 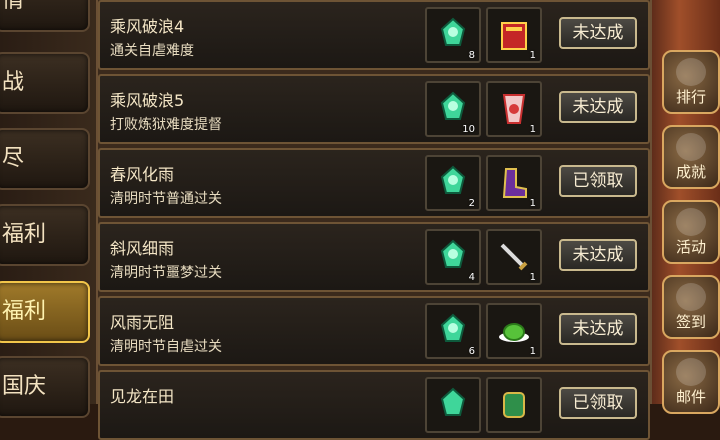 I want to click on purple-boots-icon, so click(x=514, y=183).